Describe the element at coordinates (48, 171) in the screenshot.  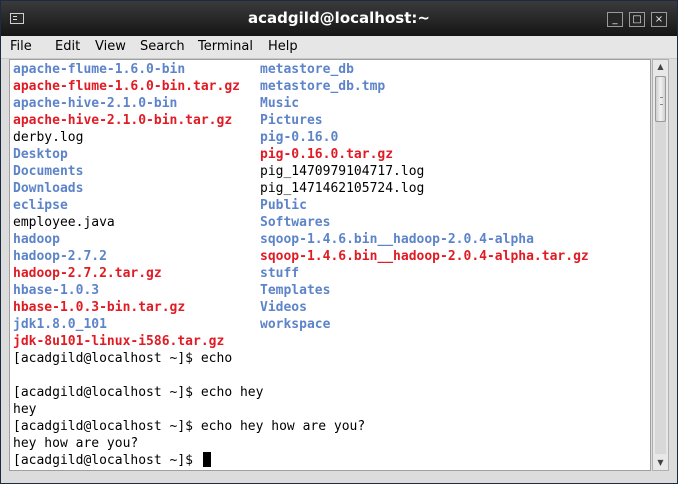
I see `listing-entry: Documents` at that location.